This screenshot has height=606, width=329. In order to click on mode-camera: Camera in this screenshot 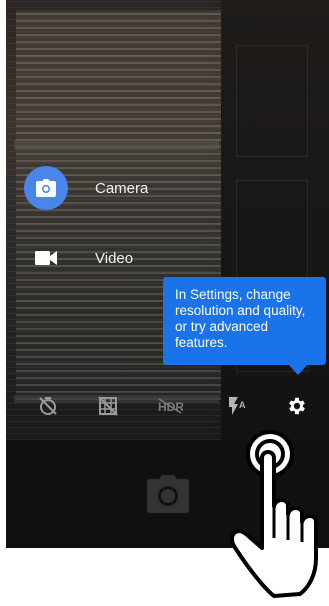, I will do `click(134, 188)`.